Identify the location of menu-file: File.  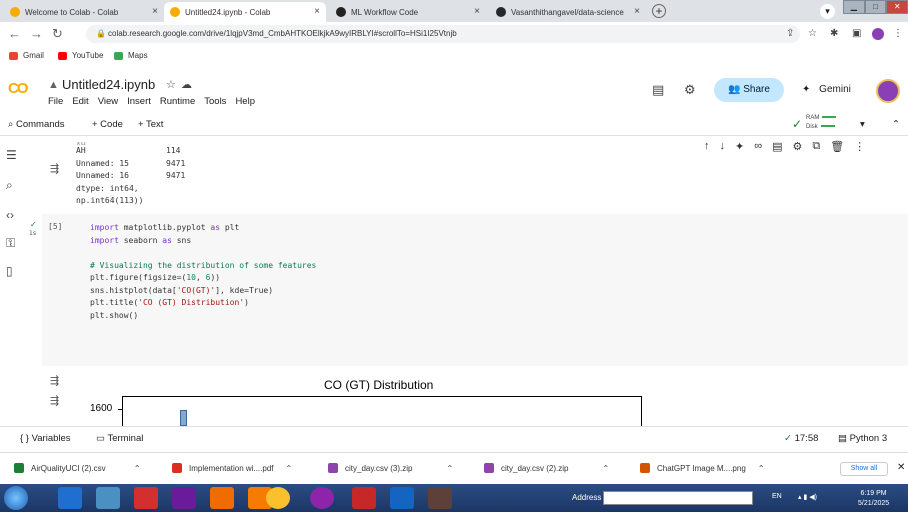
(55, 101).